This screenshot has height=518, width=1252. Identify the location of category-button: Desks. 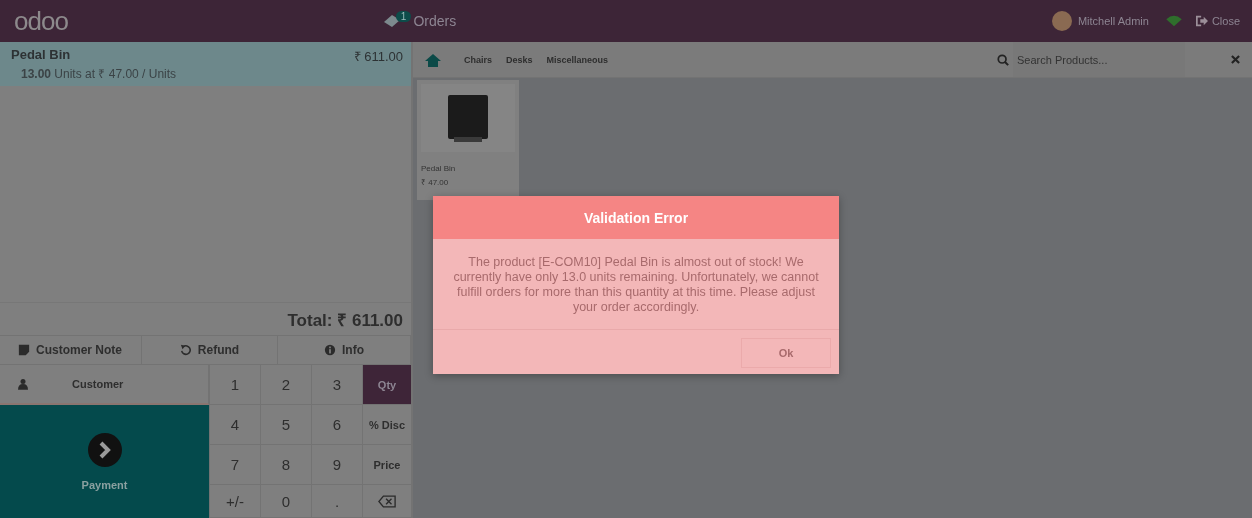
(519, 59).